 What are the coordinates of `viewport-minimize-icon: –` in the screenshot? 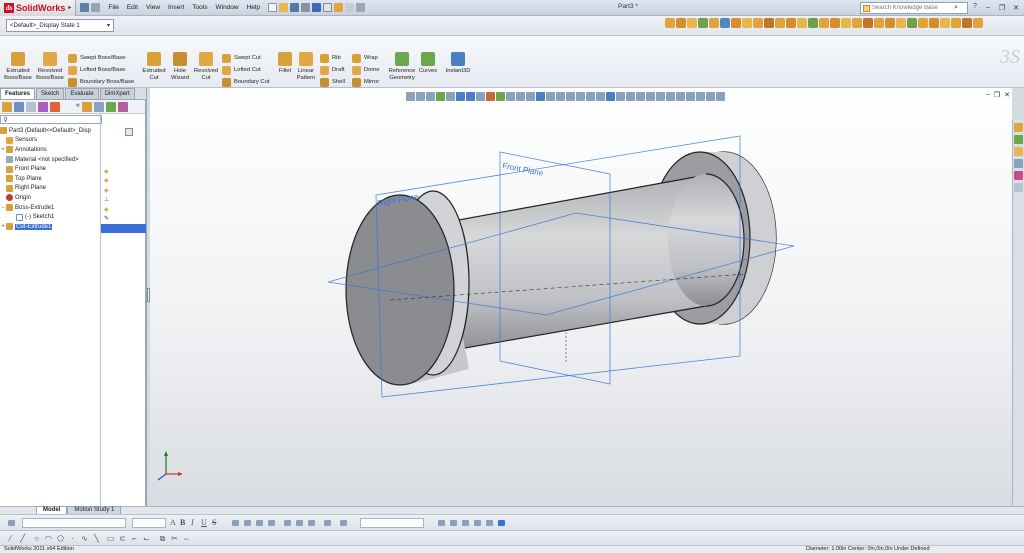 It's located at (988, 95).